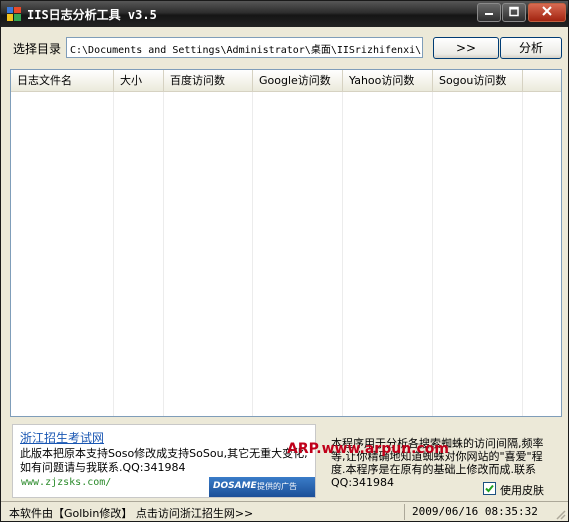  I want to click on status-text: 本软件由【Golbin修改】 点击访问浙江招生网>>, so click(131, 513).